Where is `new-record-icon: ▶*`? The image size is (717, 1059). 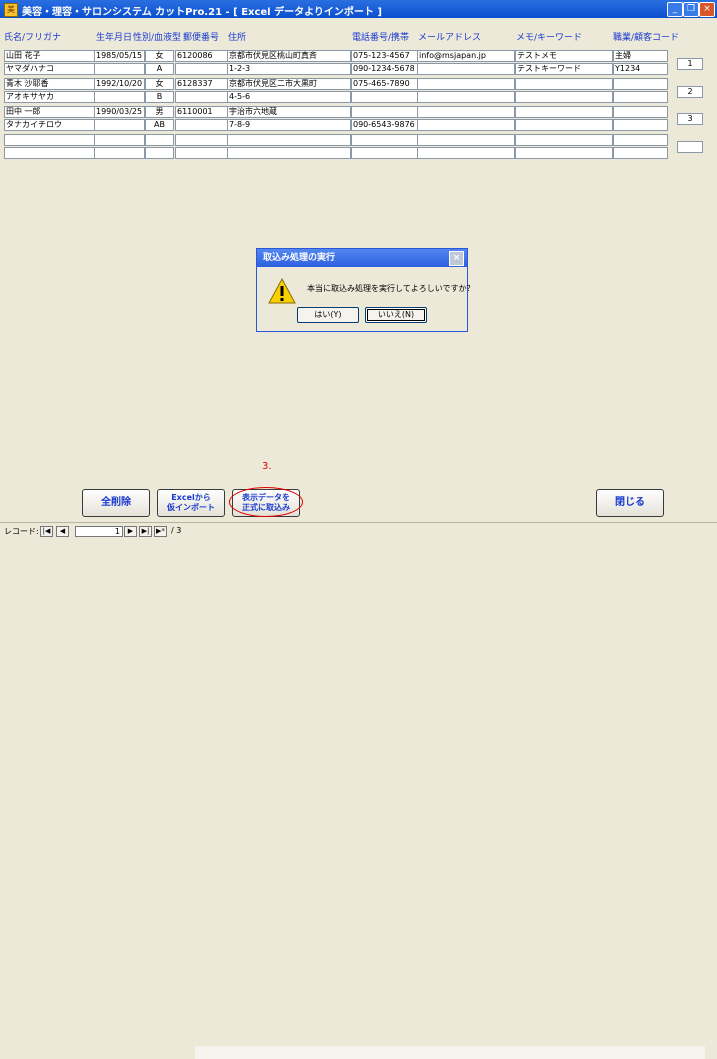 new-record-icon: ▶* is located at coordinates (160, 531).